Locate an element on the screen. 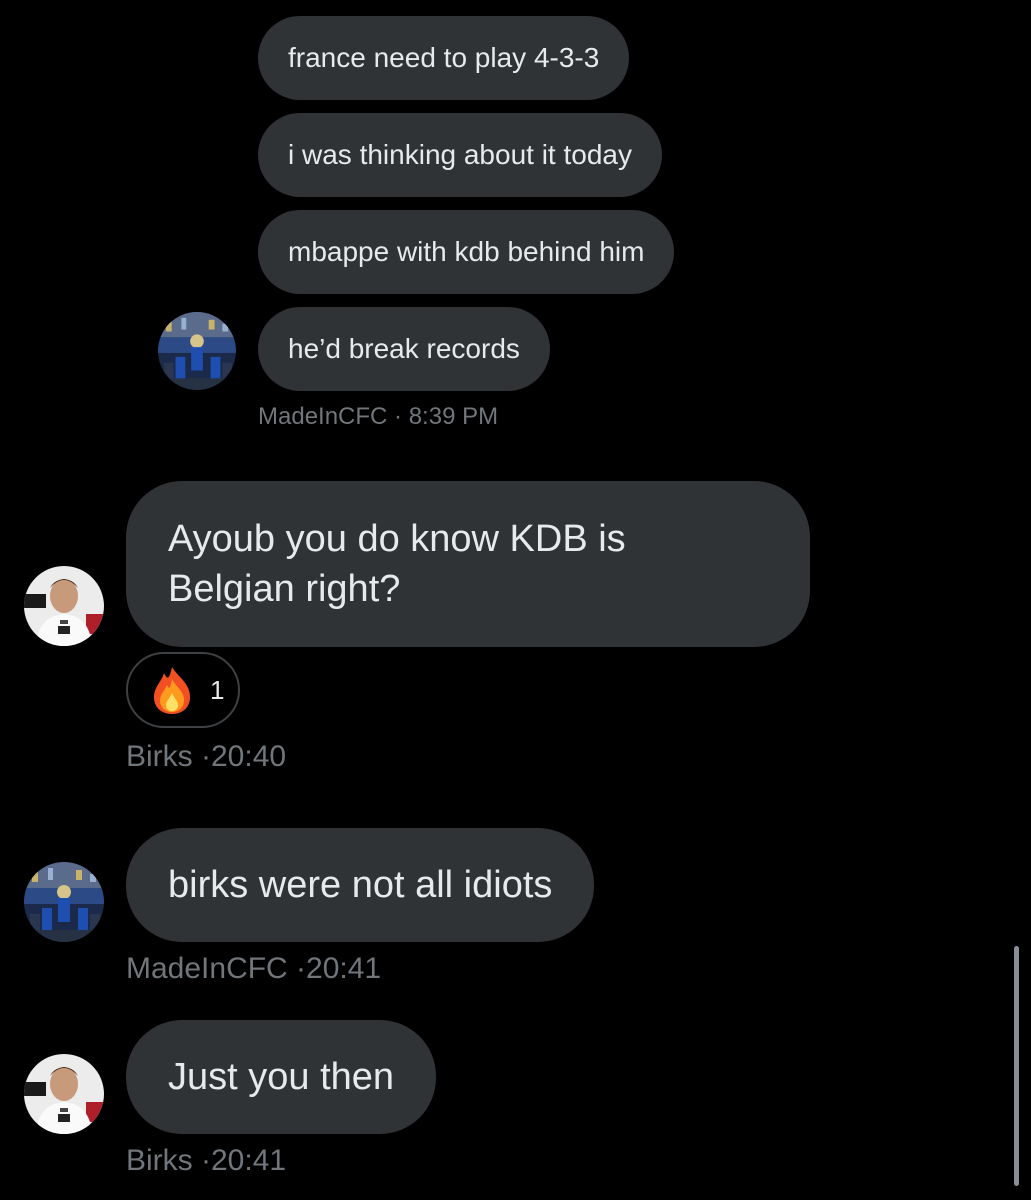 This screenshot has height=1200, width=1031. message-bubble: i was thinking about it today is located at coordinates (460, 155).